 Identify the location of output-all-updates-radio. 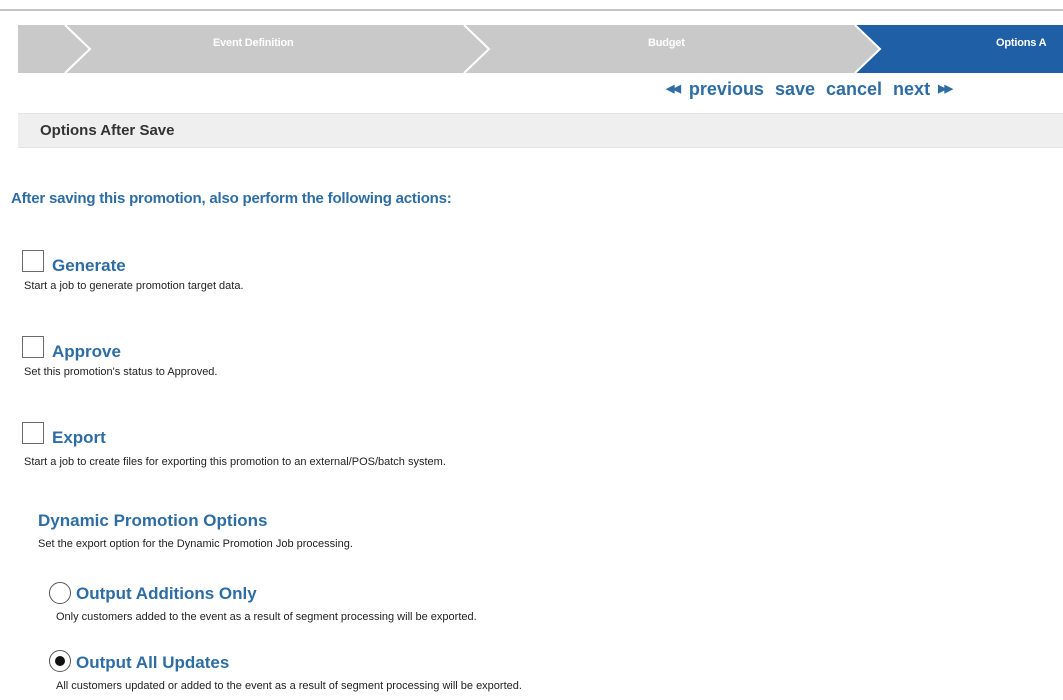
(60, 661).